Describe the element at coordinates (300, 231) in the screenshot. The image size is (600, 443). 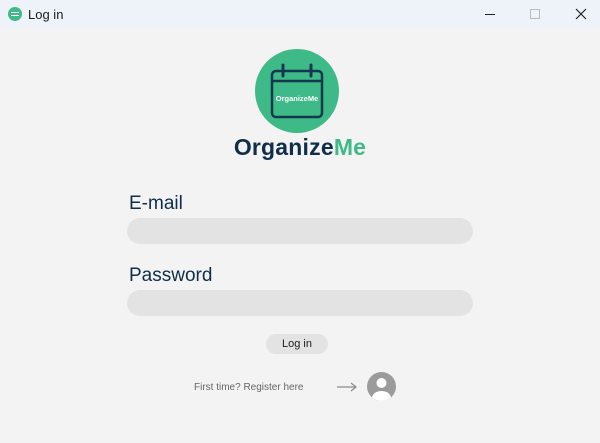
I see `email-field` at that location.